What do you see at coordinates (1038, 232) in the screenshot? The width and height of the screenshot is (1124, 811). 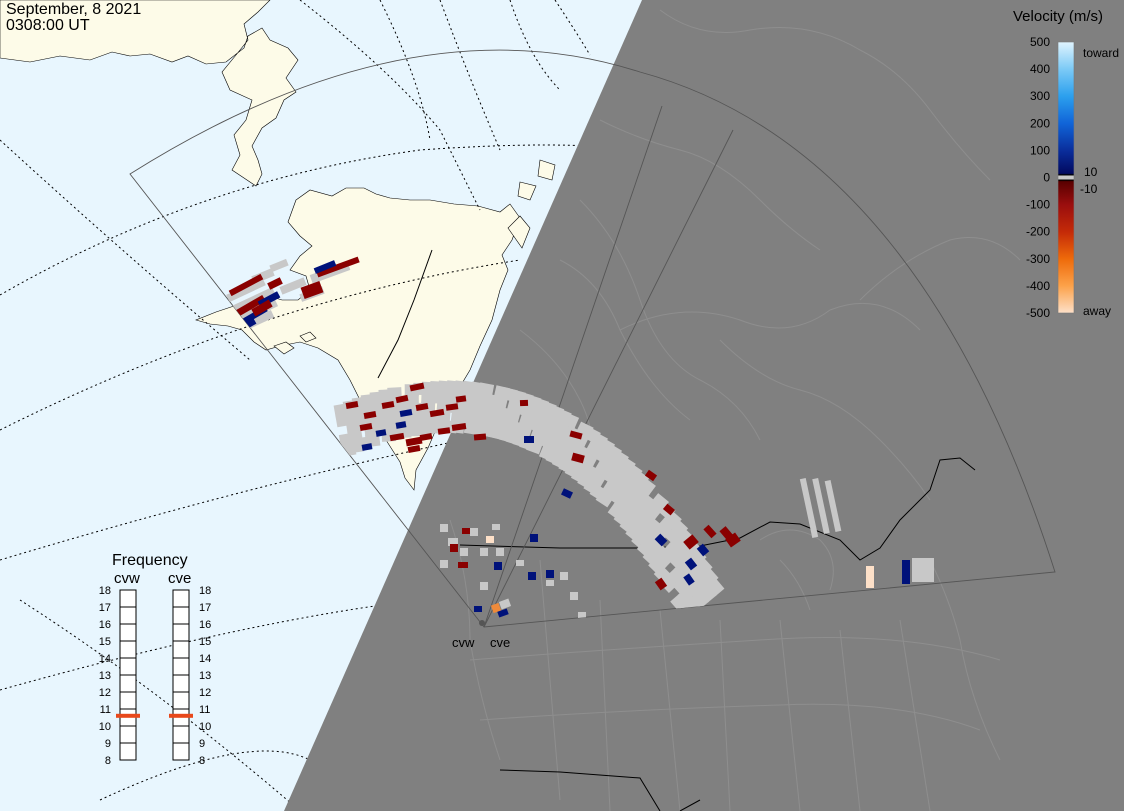 I see `colorbar-tick-label: -200` at bounding box center [1038, 232].